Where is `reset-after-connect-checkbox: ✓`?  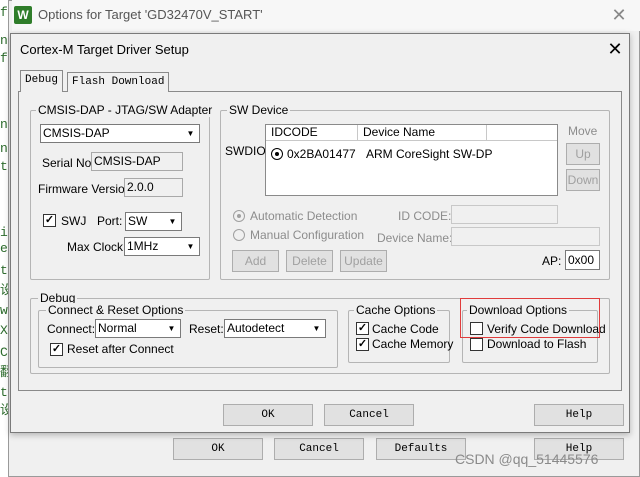
reset-after-connect-checkbox: ✓ is located at coordinates (56, 349).